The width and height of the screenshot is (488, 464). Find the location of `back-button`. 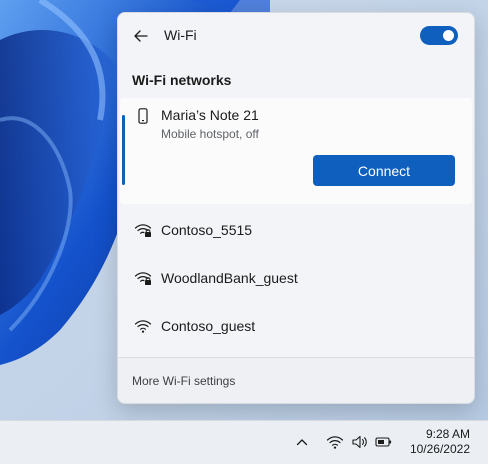

back-button is located at coordinates (141, 36).